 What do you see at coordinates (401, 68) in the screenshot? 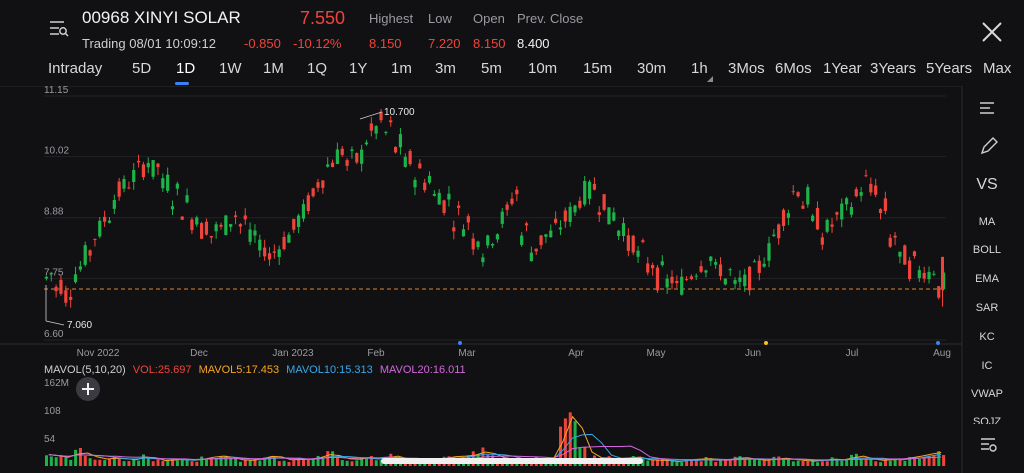
I see `tab-1m: 1m` at bounding box center [401, 68].